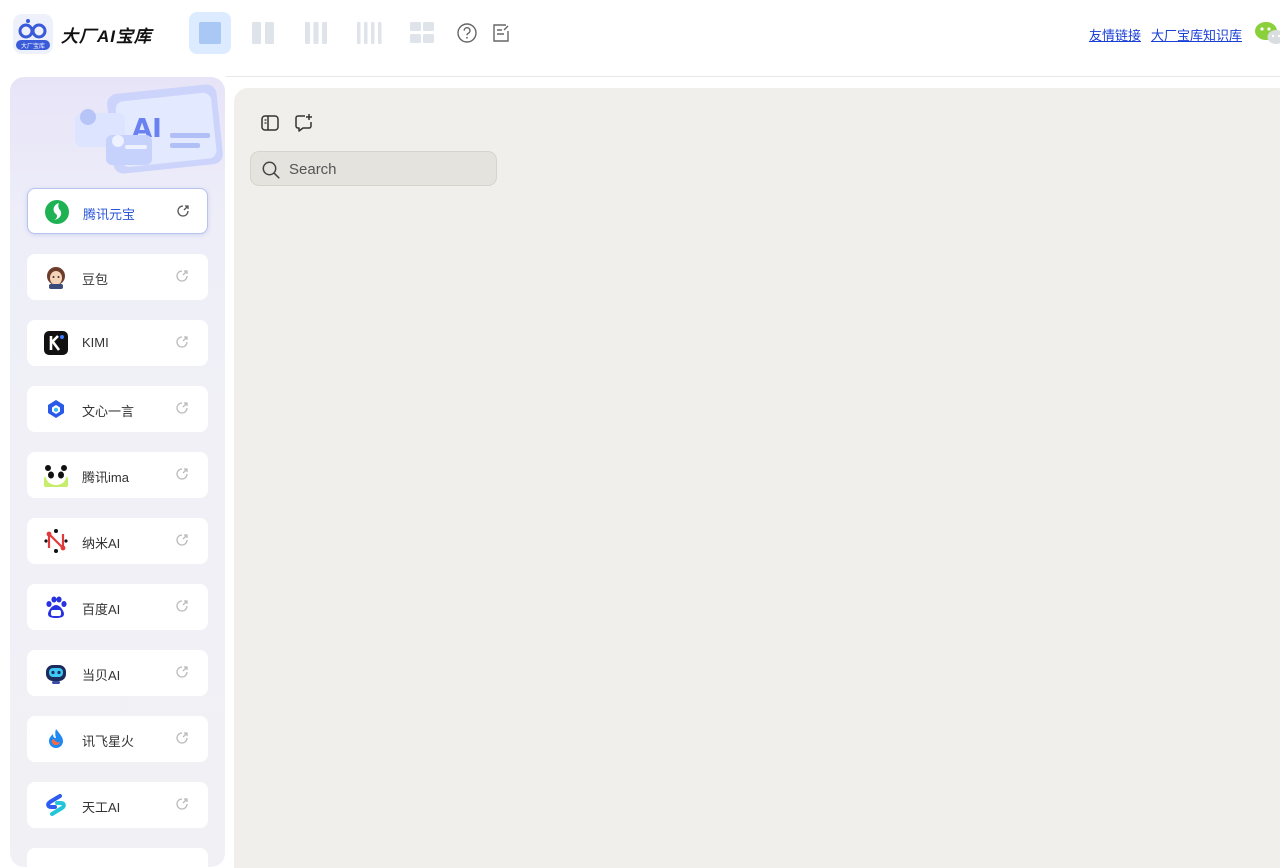 The image size is (1280, 868). What do you see at coordinates (33, 46) in the screenshot?
I see `logo-badge-text: 大厂宝库` at bounding box center [33, 46].